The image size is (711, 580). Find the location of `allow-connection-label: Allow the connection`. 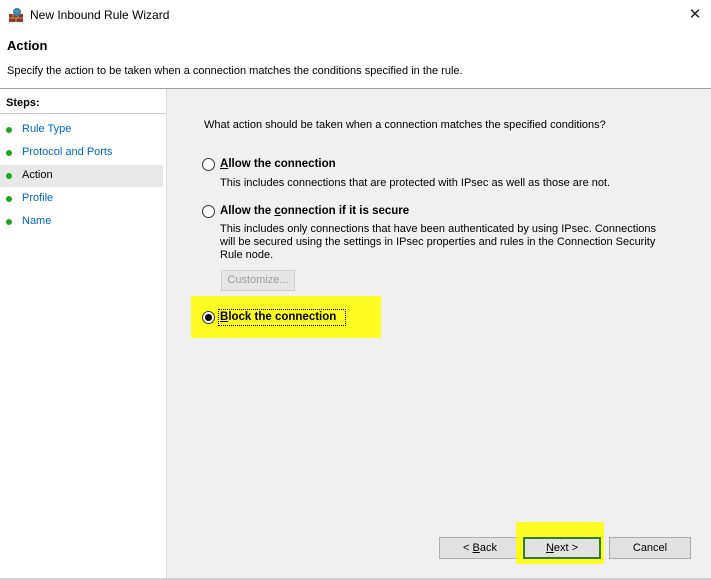

allow-connection-label: Allow the connection is located at coordinates (278, 164).